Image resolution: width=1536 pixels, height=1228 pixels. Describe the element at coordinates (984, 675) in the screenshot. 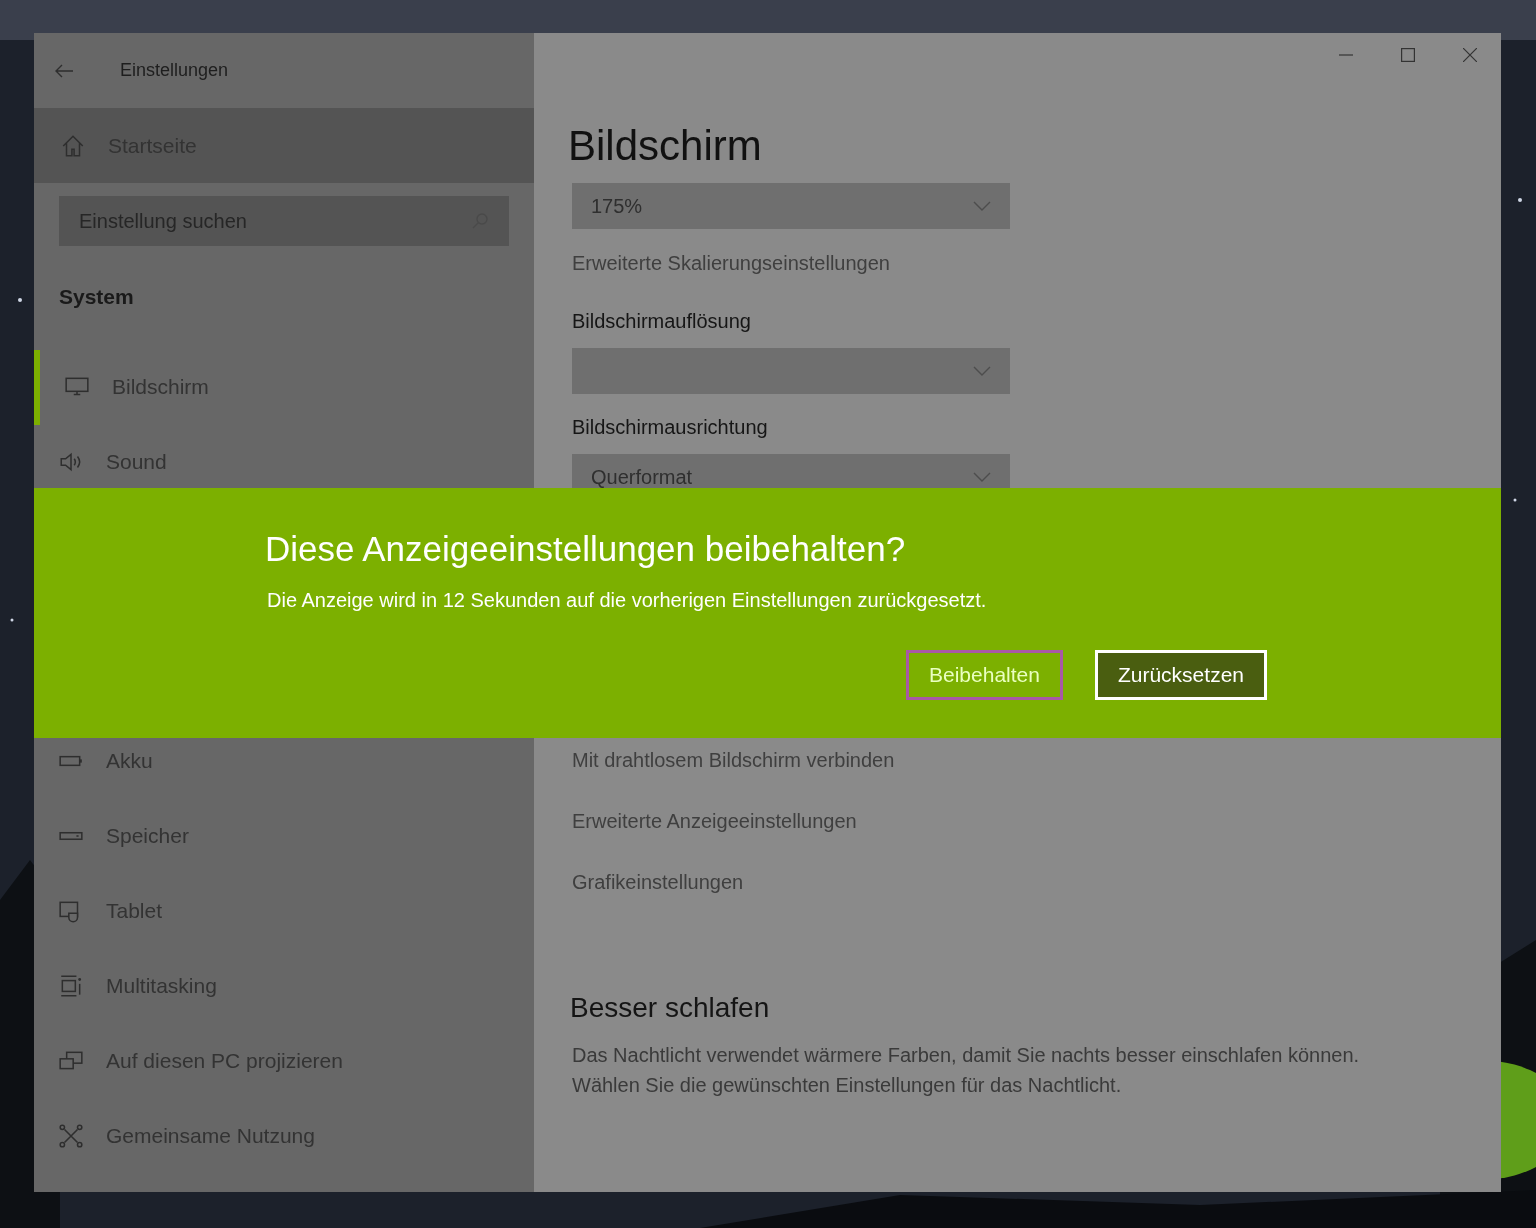

I see `dialog-button: Beibehalten` at that location.